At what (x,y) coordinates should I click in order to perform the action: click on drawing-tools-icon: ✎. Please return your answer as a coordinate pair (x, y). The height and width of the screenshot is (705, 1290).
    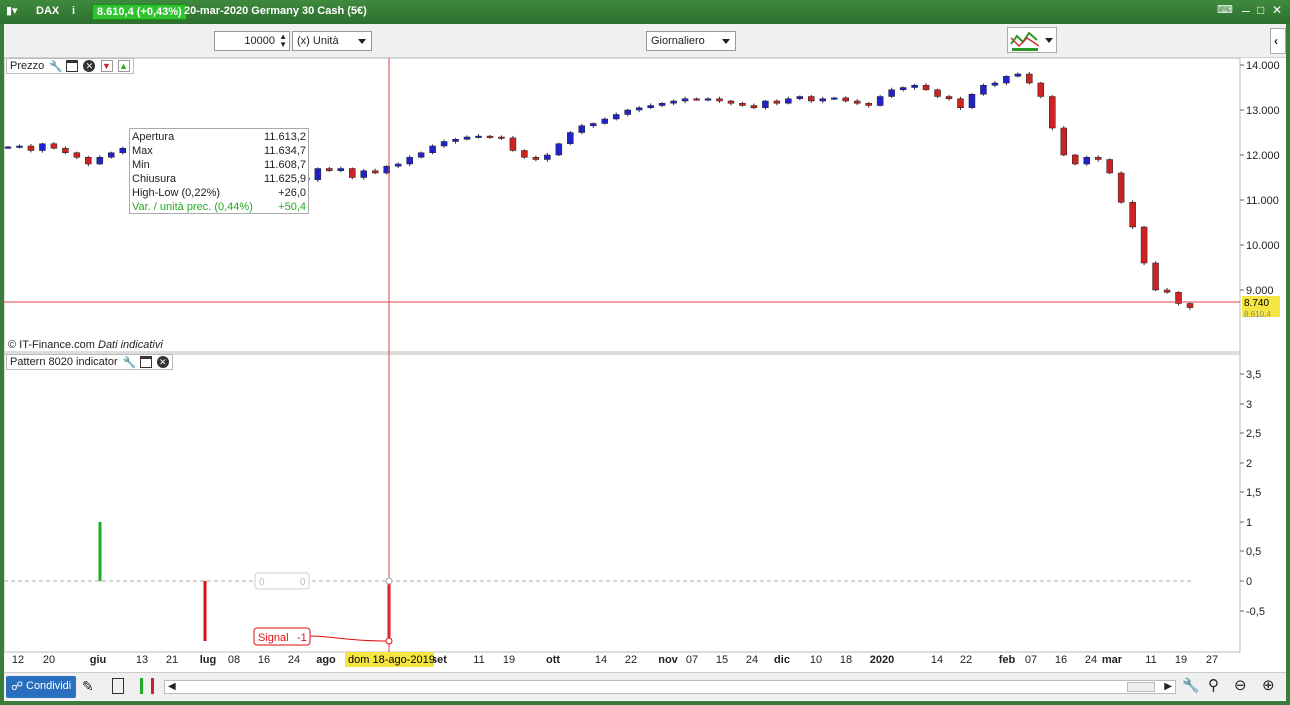
    Looking at the image, I should click on (88, 686).